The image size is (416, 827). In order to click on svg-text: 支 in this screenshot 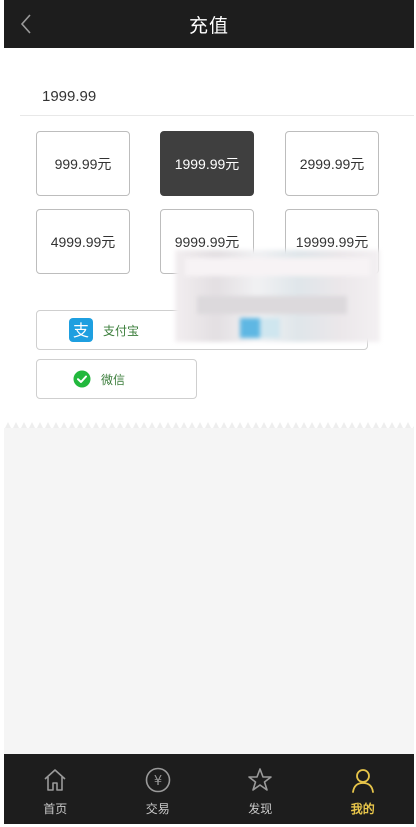, I will do `click(81, 330)`.